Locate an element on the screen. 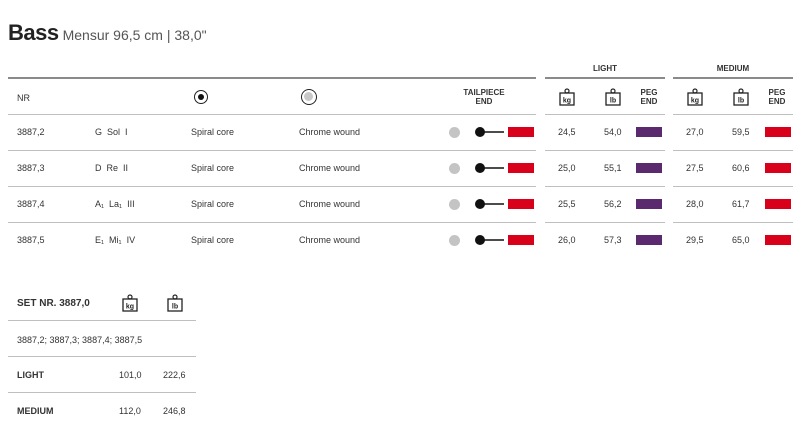 This screenshot has width=800, height=444. row-nr: 3887,4 is located at coordinates (31, 204).